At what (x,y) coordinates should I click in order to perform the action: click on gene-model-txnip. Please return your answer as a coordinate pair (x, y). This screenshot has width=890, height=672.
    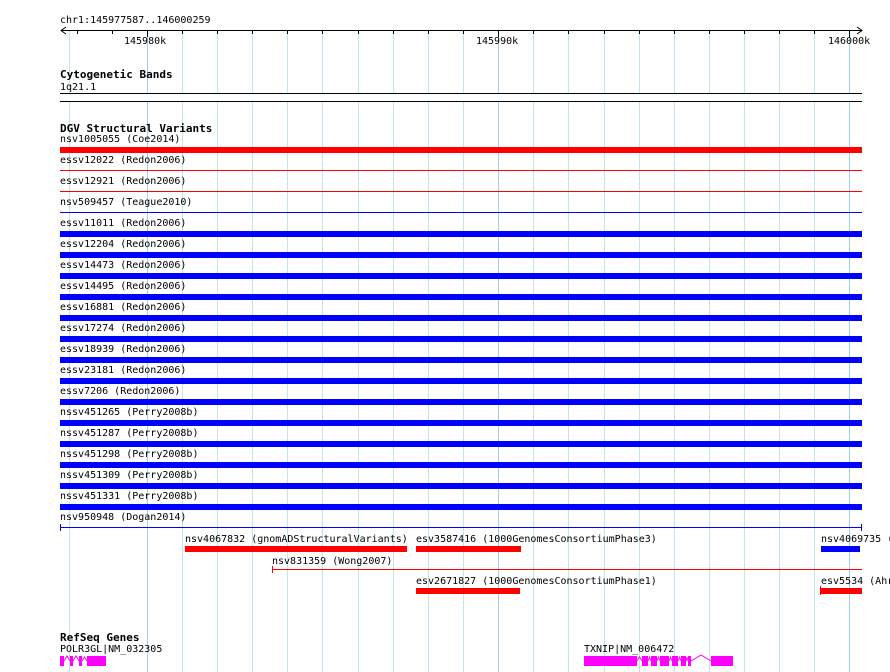
    Looking at the image, I should click on (658, 660).